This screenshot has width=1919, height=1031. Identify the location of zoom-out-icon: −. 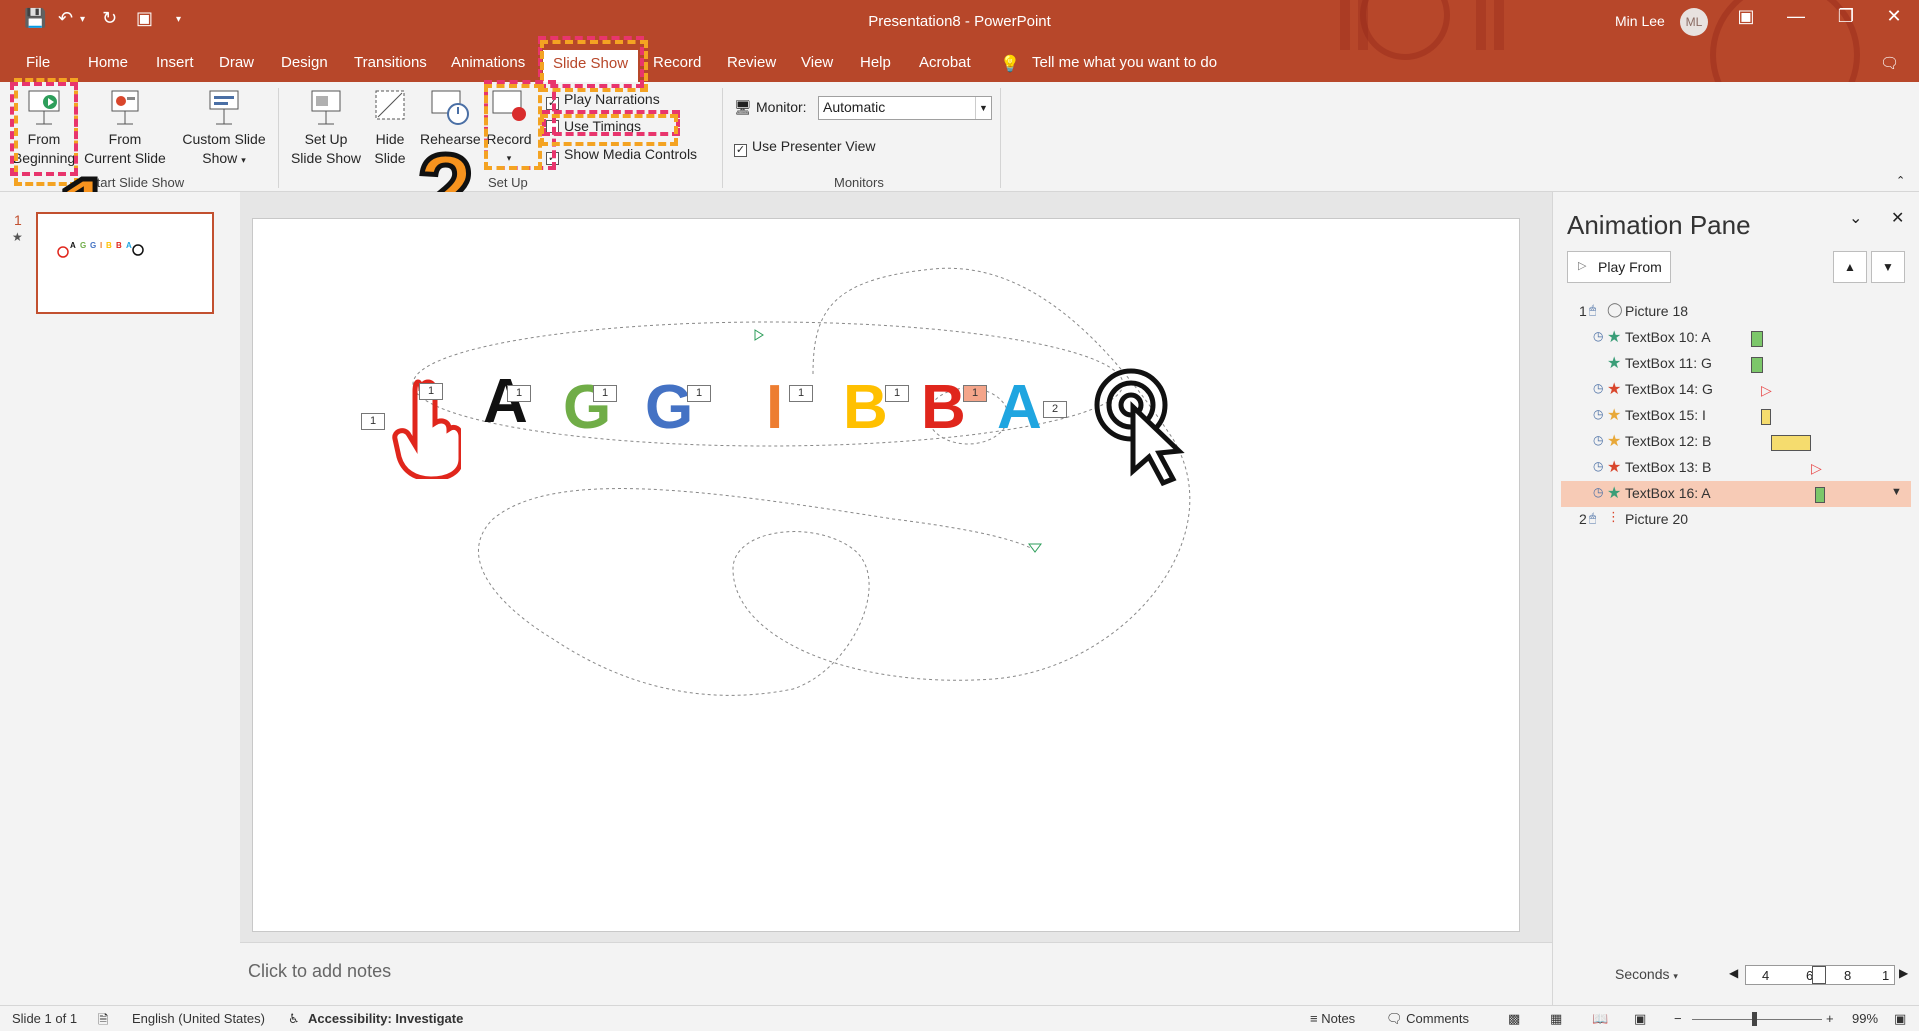
(1678, 1018).